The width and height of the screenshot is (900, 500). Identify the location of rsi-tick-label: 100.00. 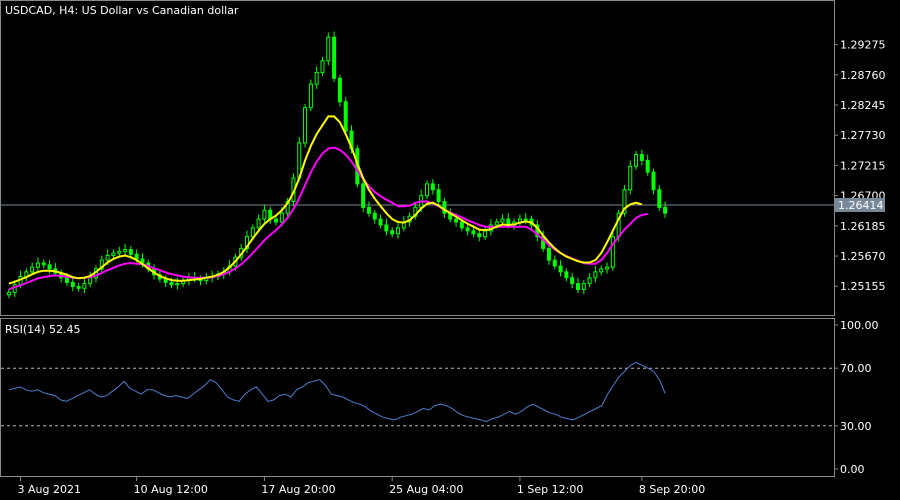
(859, 325).